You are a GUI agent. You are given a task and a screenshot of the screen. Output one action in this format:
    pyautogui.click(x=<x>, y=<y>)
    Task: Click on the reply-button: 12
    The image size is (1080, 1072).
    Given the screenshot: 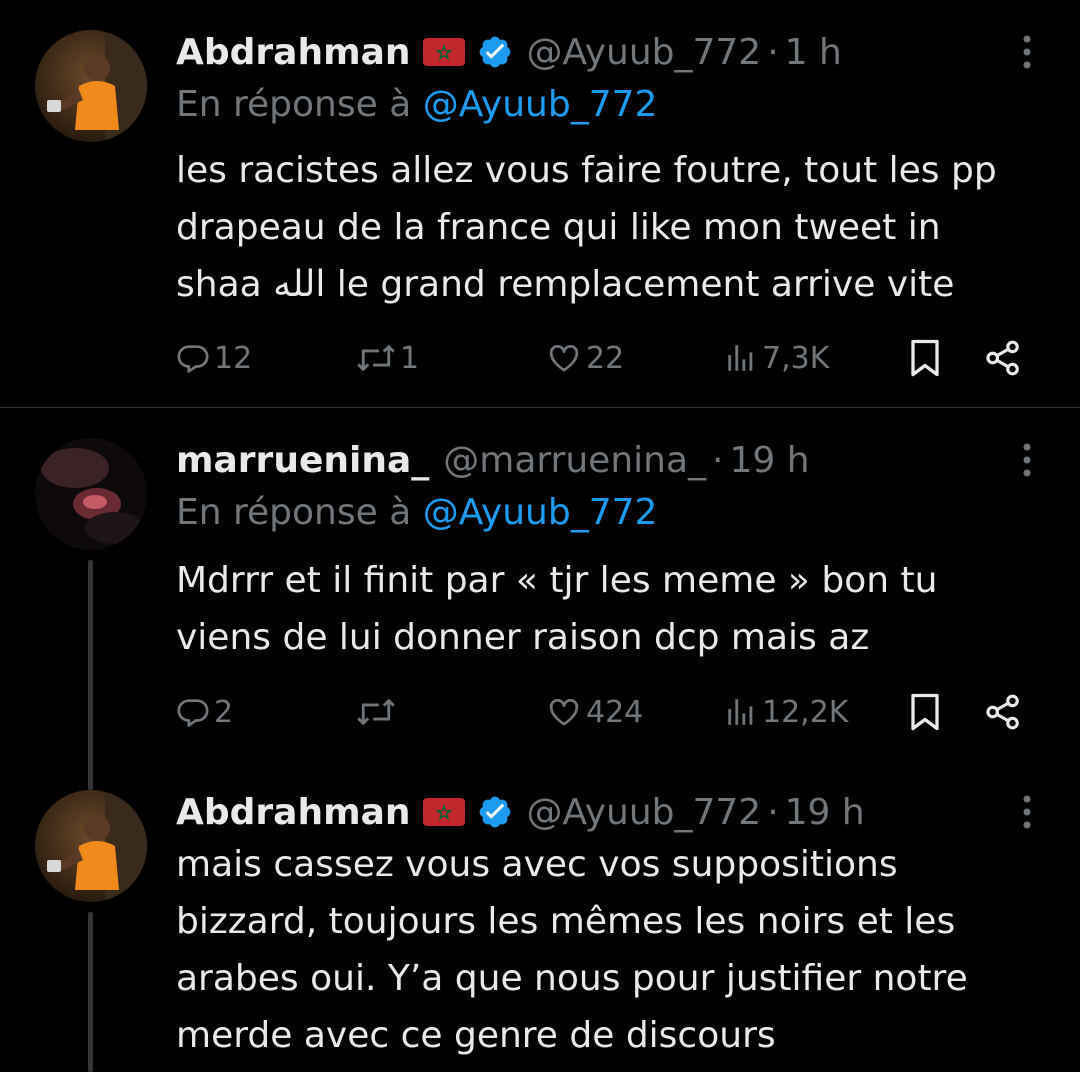 What is the action you would take?
    pyautogui.click(x=214, y=358)
    